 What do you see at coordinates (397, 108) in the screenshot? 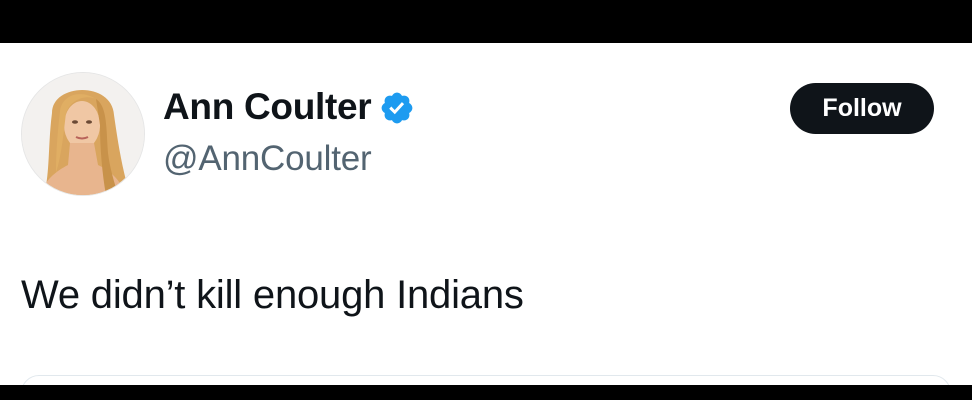
I see `verified-badge-icon` at bounding box center [397, 108].